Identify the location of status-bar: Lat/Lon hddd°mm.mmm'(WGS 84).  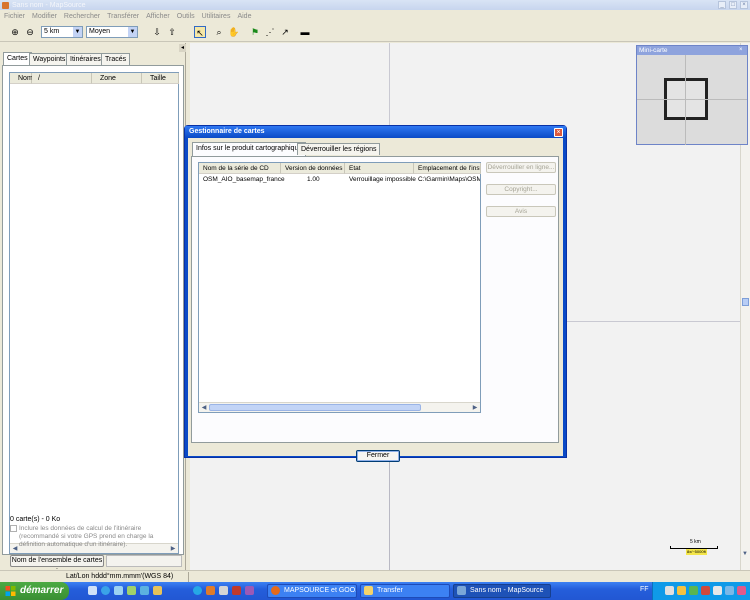
(375, 576).